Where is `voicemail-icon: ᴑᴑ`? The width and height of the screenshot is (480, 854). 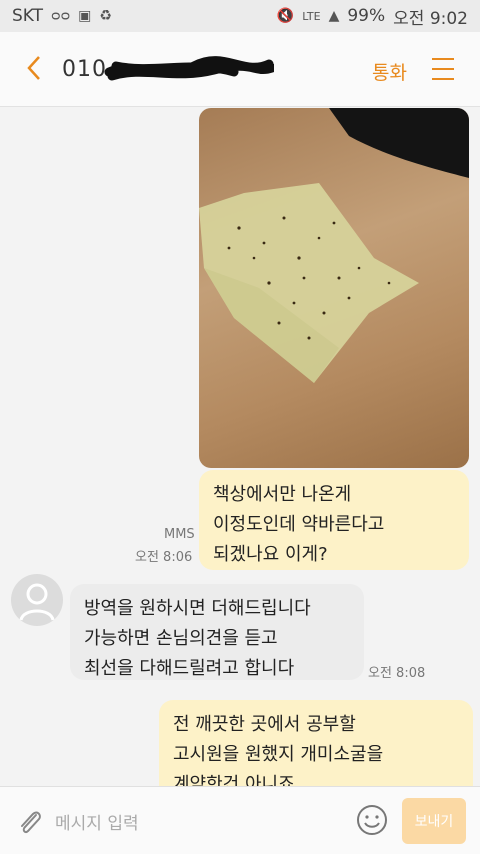
voicemail-icon: ᴑᴑ is located at coordinates (61, 16).